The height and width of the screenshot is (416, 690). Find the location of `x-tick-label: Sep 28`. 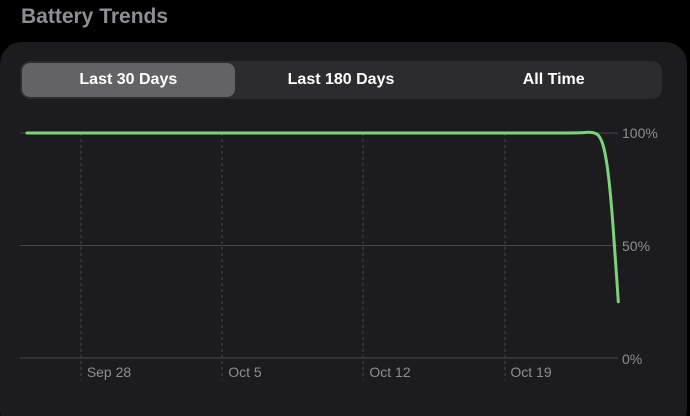

x-tick-label: Sep 28 is located at coordinates (109, 372).